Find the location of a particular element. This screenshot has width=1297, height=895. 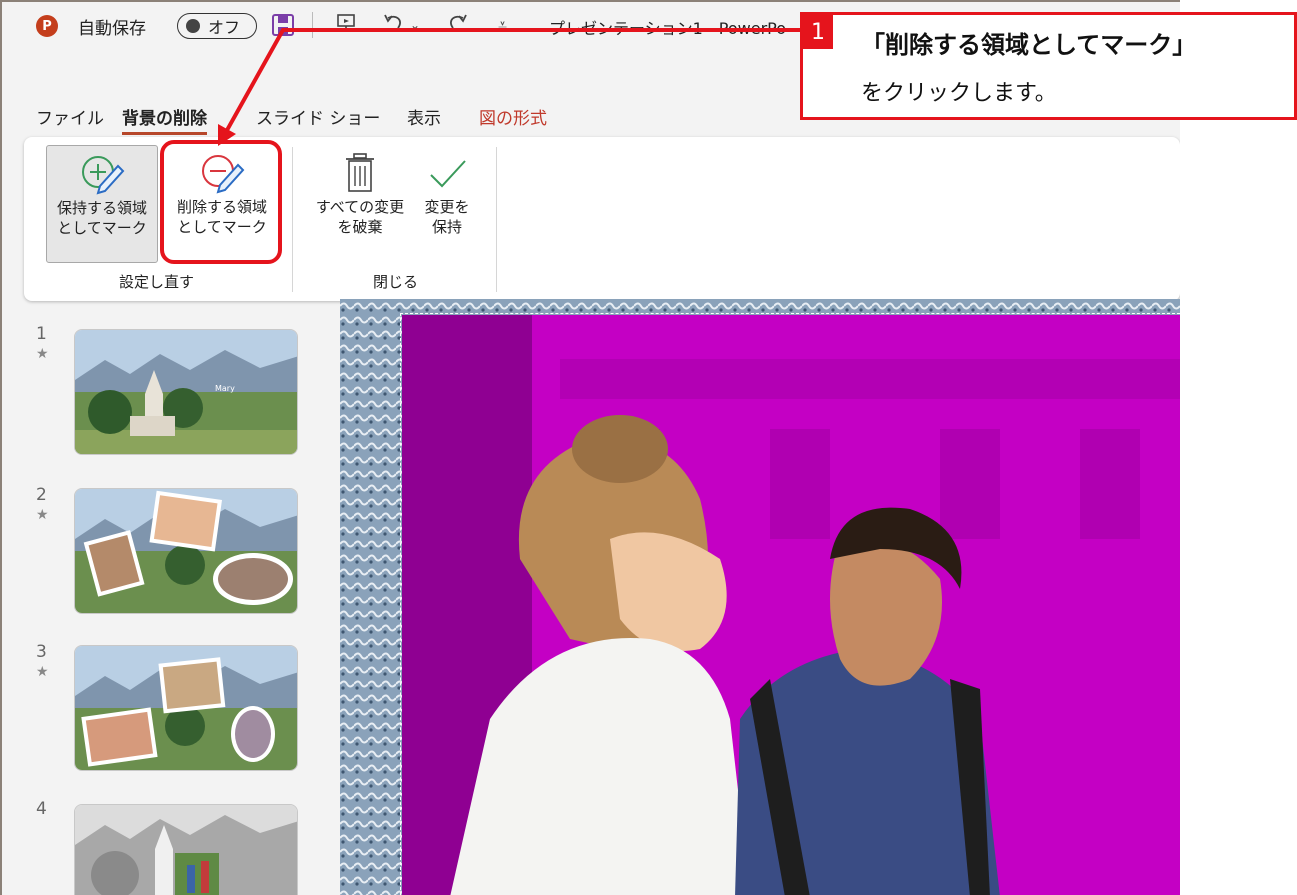

callout-line2: をクリックします。 is located at coordinates (959, 93).